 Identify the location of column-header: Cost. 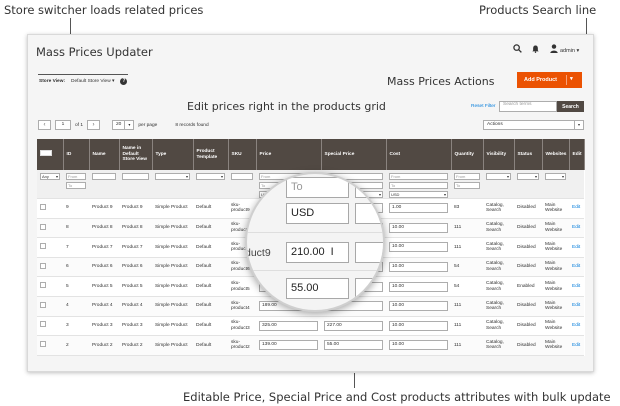
(419, 154).